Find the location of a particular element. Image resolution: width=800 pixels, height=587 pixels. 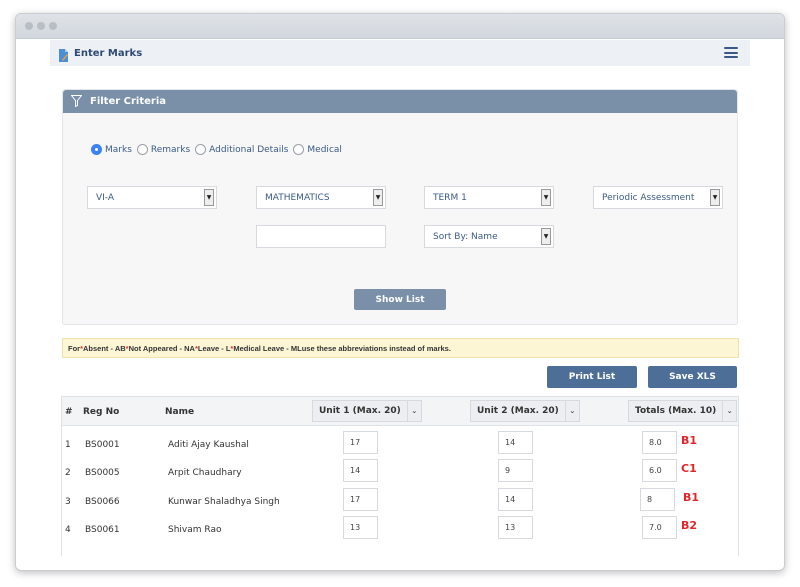

radio-additional-details: Additional Details is located at coordinates (241, 149).